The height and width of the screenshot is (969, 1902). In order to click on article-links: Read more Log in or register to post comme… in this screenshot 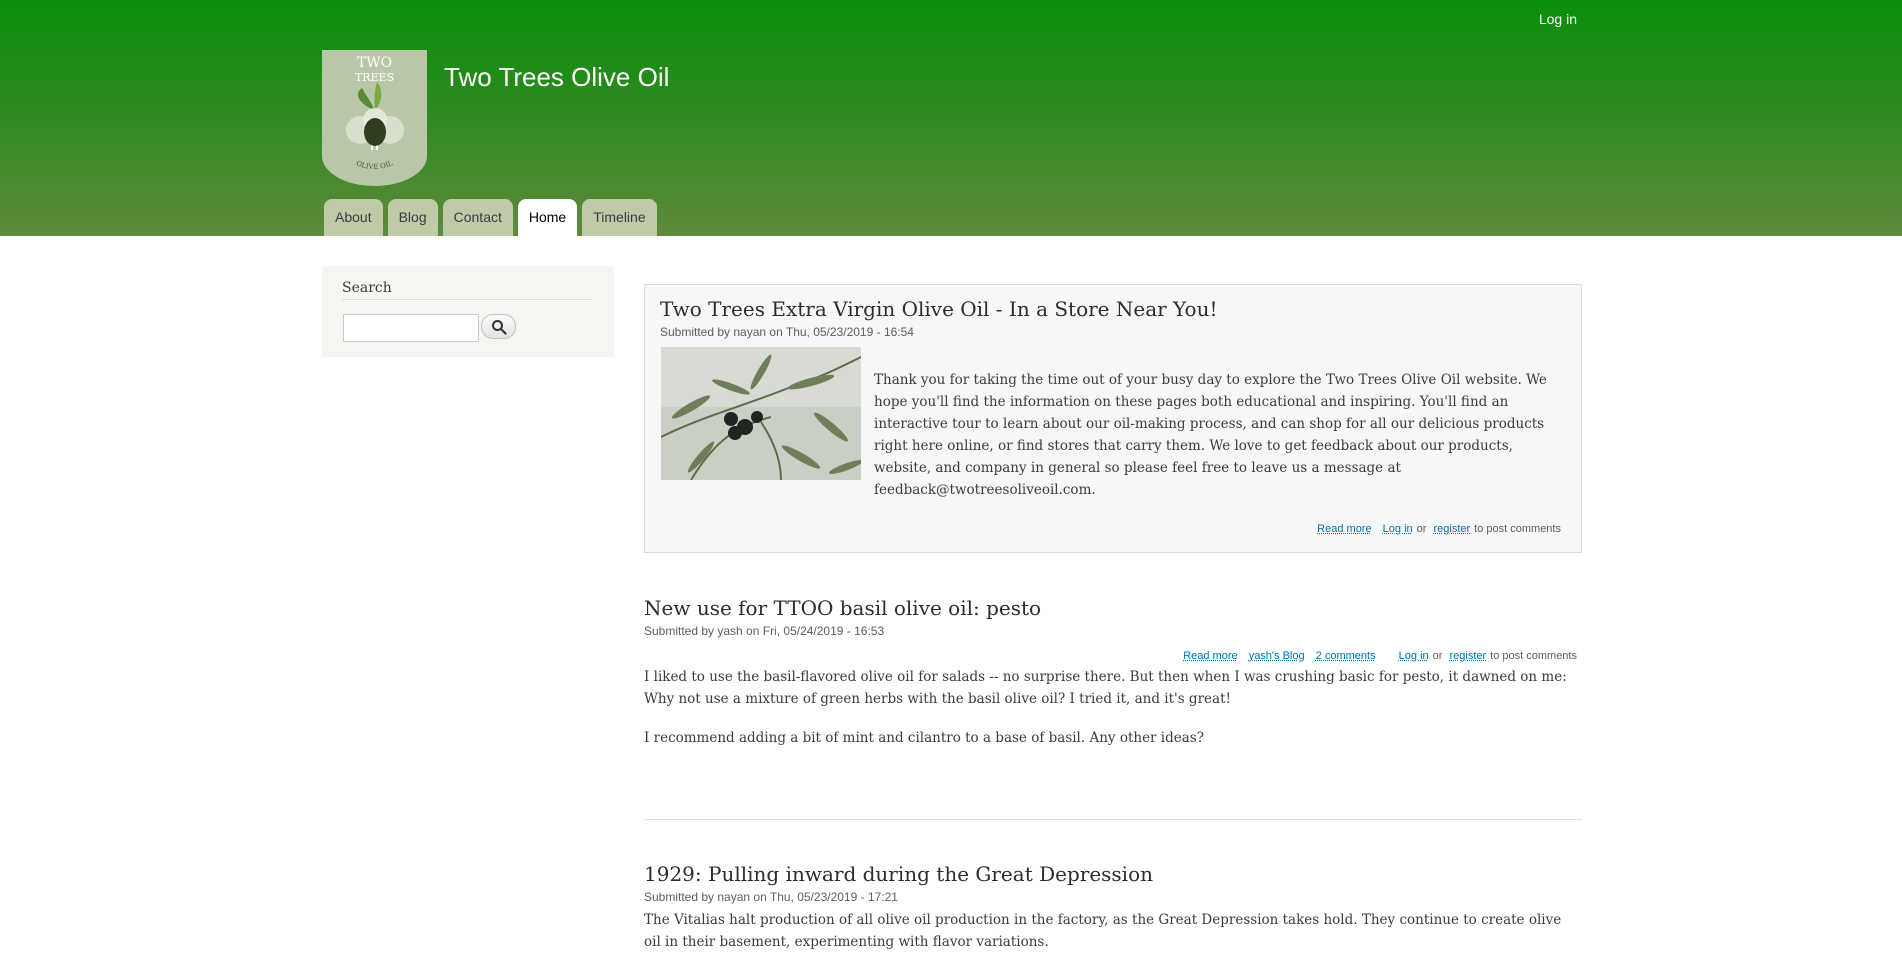, I will do `click(1439, 529)`.